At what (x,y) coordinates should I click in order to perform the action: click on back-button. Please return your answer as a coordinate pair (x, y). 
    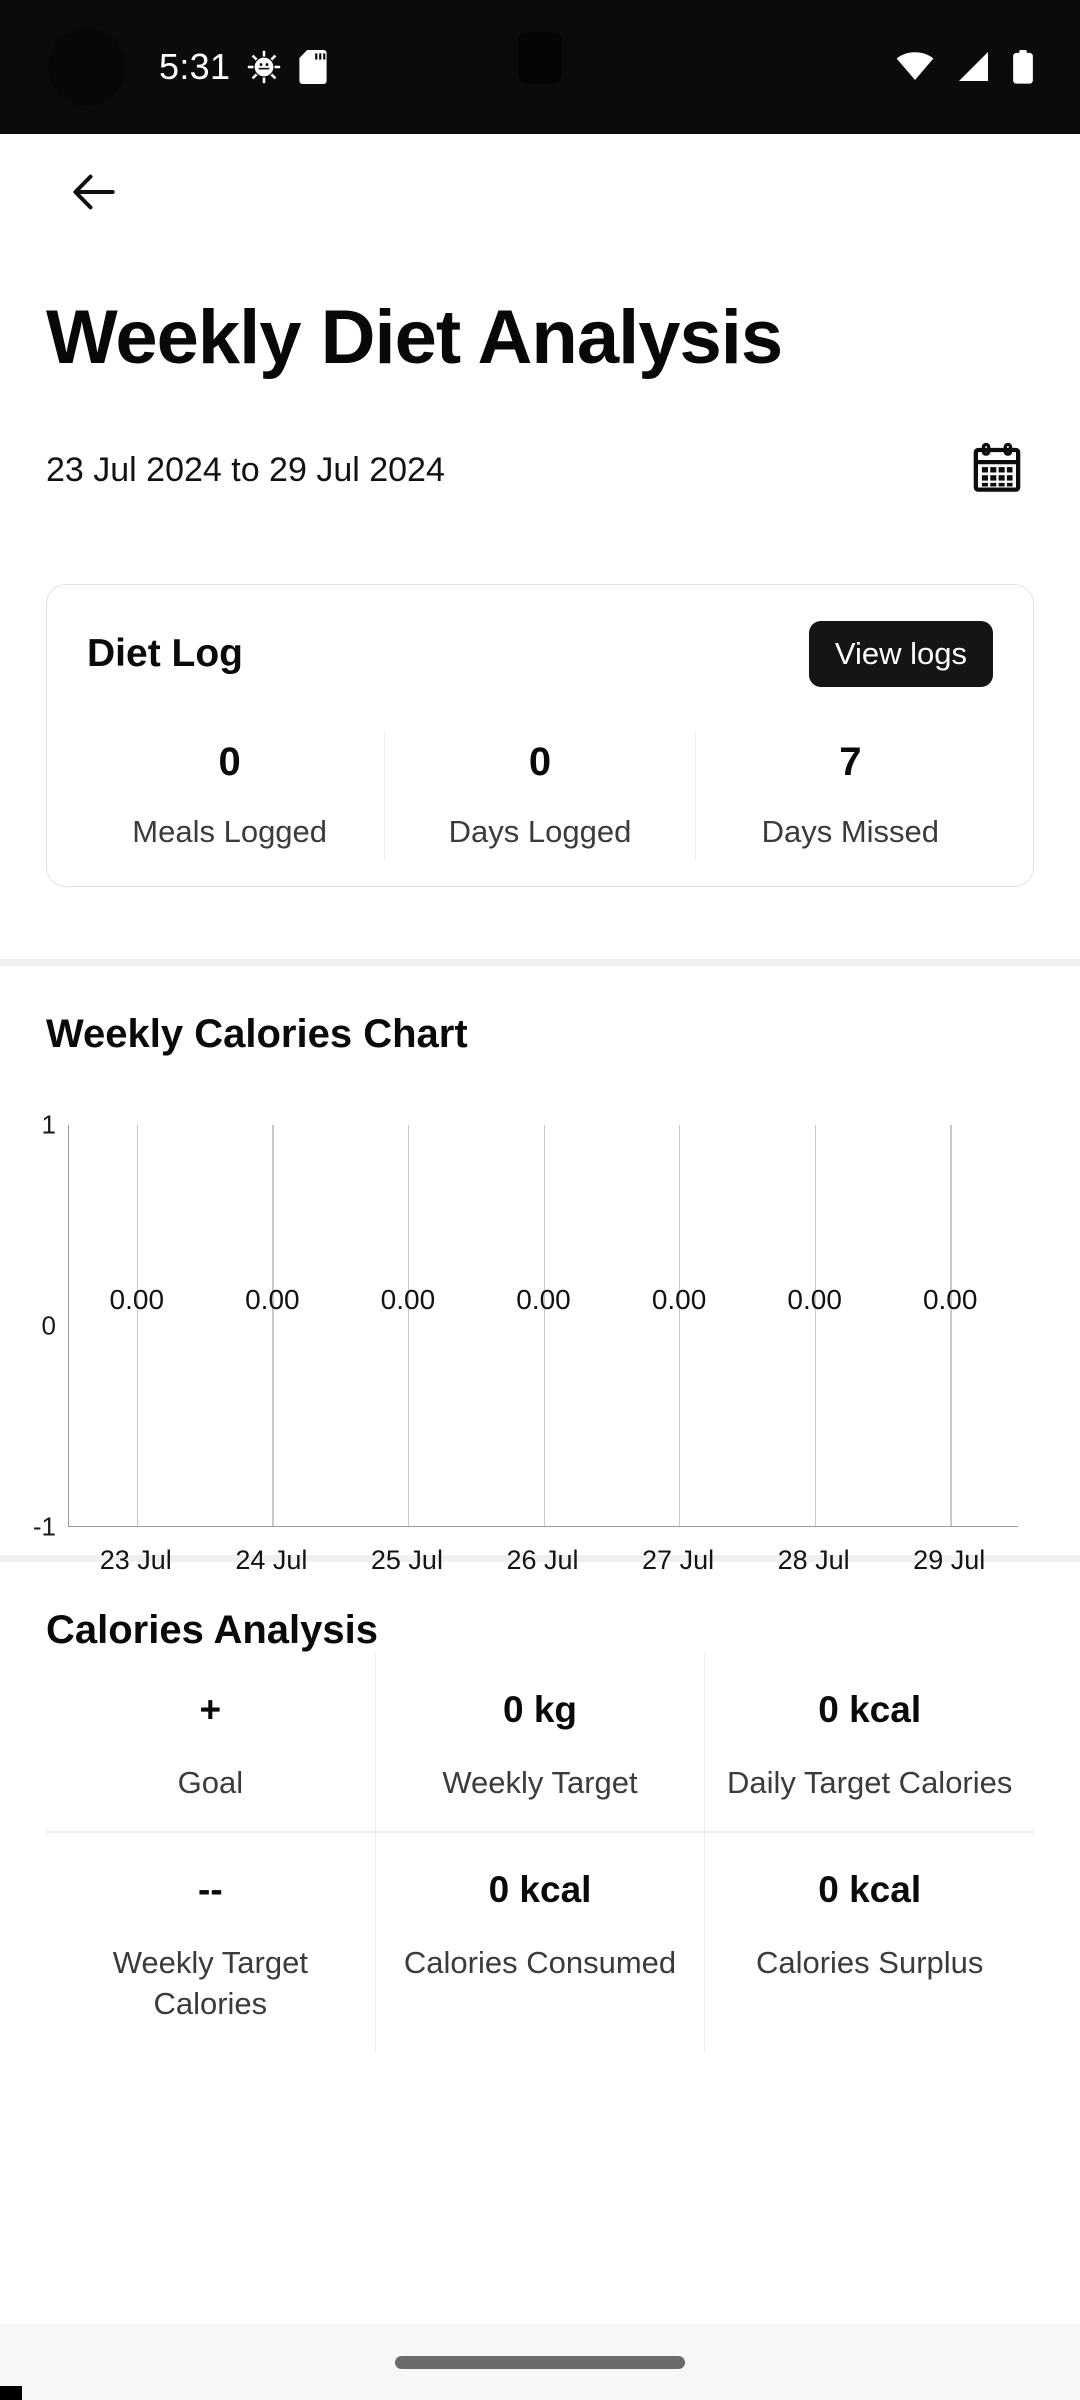
    Looking at the image, I should click on (94, 194).